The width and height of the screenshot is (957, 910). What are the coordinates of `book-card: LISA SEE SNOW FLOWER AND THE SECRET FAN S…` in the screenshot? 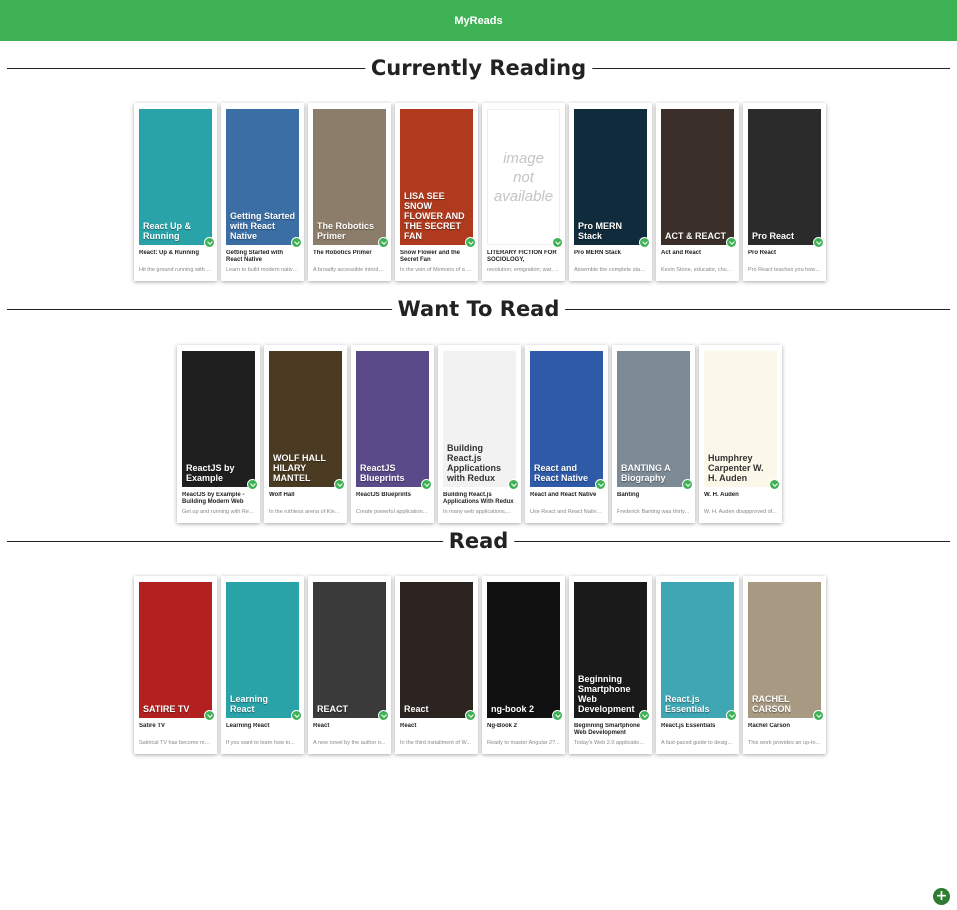 It's located at (436, 192).